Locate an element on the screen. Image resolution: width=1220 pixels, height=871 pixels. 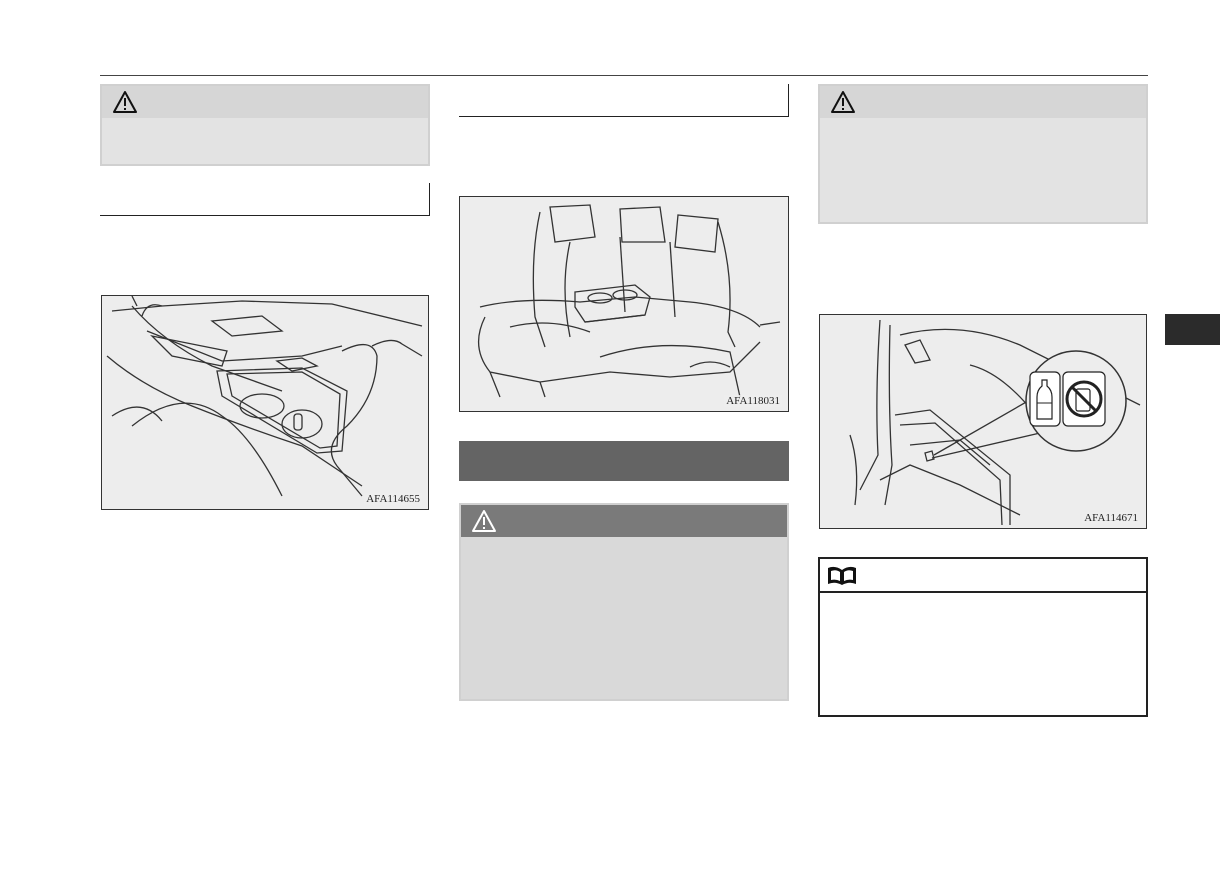
console-cupholder-illustration is located at coordinates (264, 396).